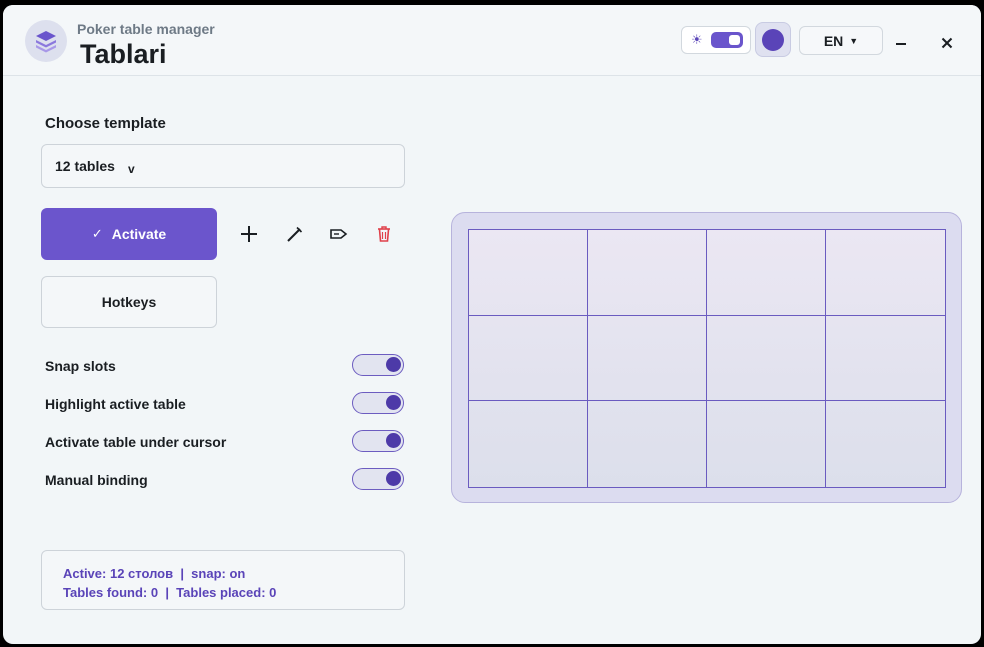 Image resolution: width=984 pixels, height=647 pixels. I want to click on hotkeys-button: Hotkeys, so click(129, 302).